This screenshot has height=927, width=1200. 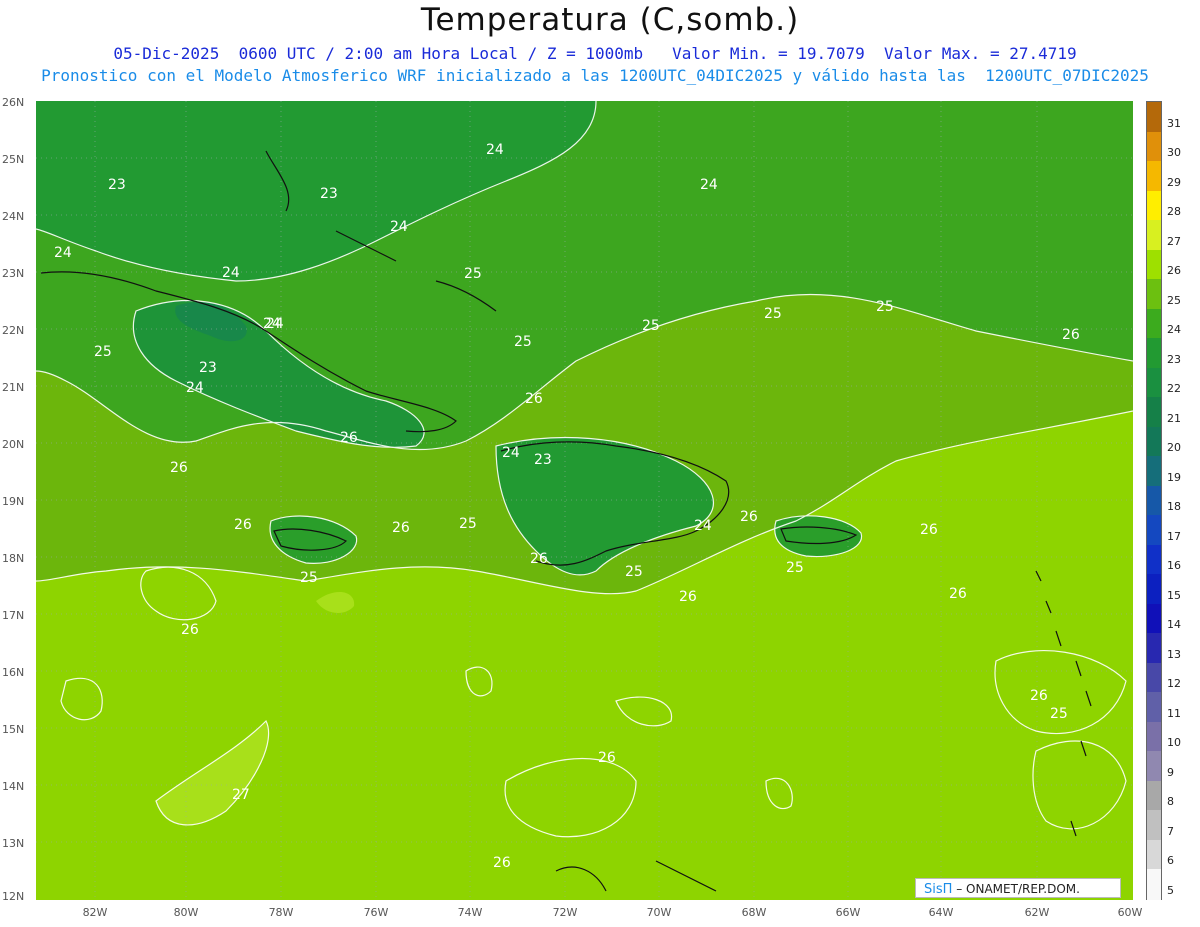 What do you see at coordinates (1130, 912) in the screenshot?
I see `lon-label: 60W` at bounding box center [1130, 912].